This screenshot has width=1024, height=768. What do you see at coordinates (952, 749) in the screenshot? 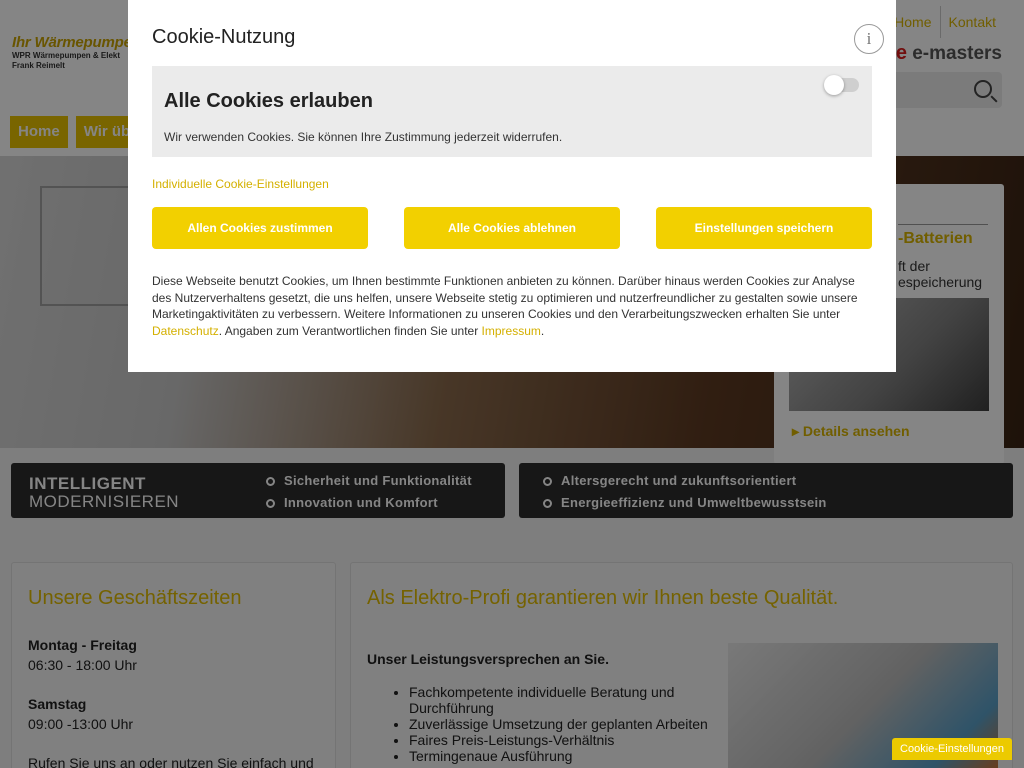
I see `cookie-settings-tab: Cookie-Einstellungen` at bounding box center [952, 749].